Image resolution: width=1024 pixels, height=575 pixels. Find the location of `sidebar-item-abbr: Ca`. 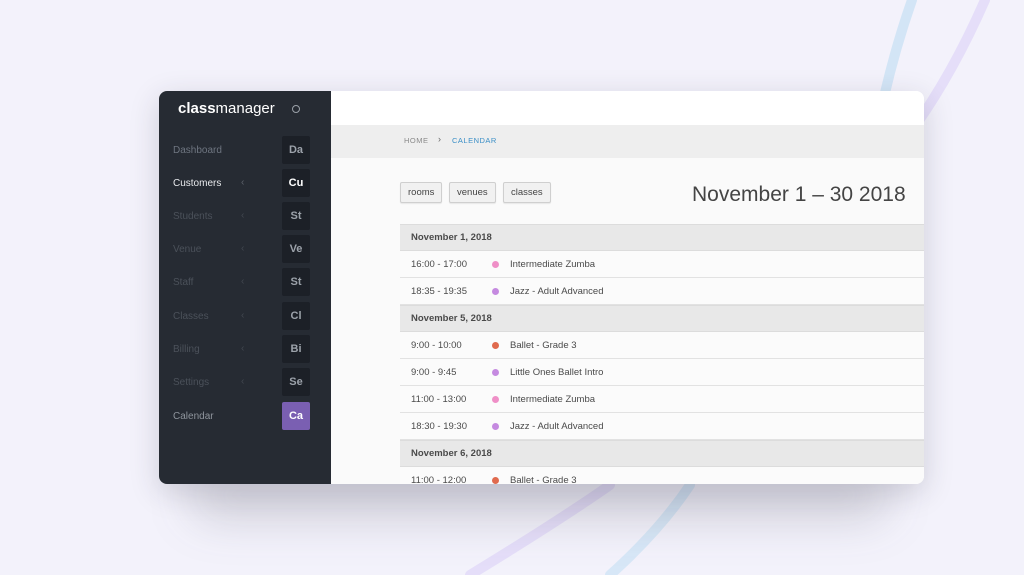

sidebar-item-abbr: Ca is located at coordinates (296, 416).